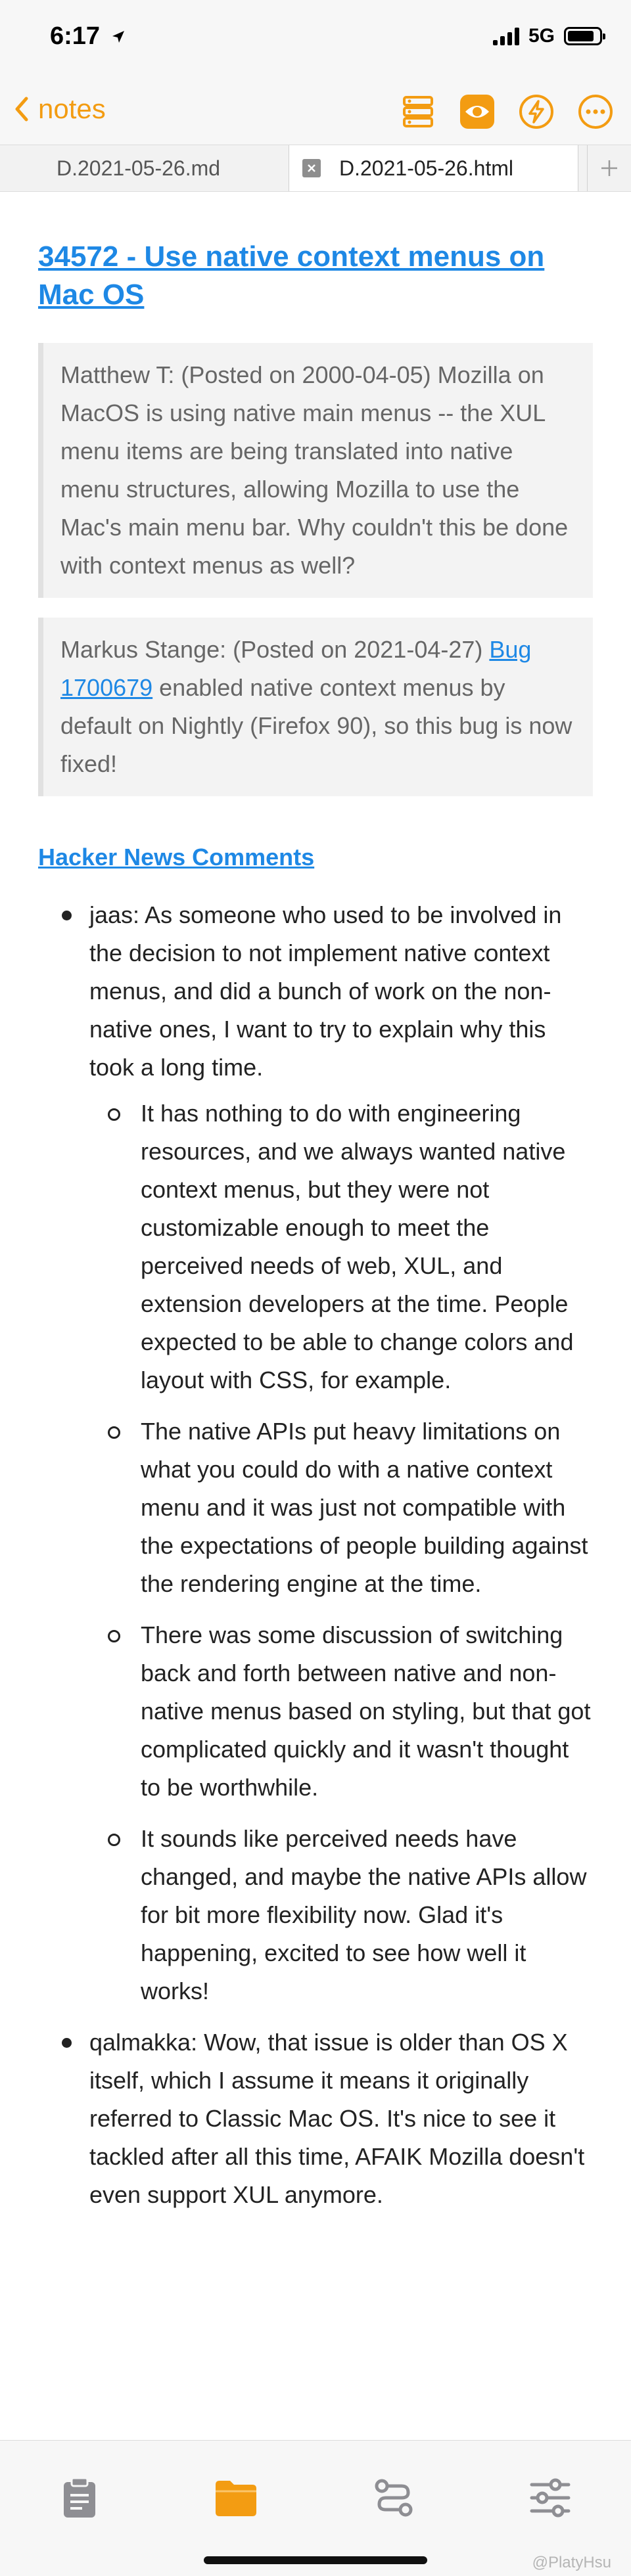 The width and height of the screenshot is (631, 2576). I want to click on clipboard-icon, so click(80, 2498).